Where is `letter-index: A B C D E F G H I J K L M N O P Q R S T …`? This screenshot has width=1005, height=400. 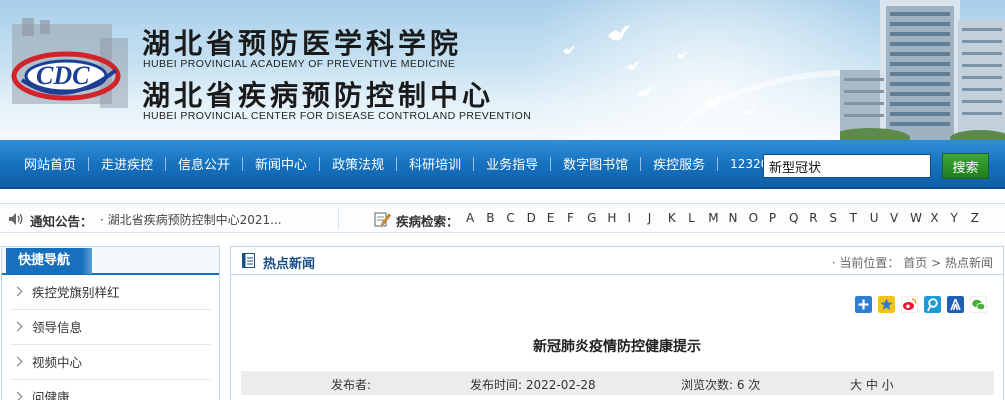
letter-index: A B C D E F G H I J K L M N O P Q R S T … is located at coordinates (728, 218).